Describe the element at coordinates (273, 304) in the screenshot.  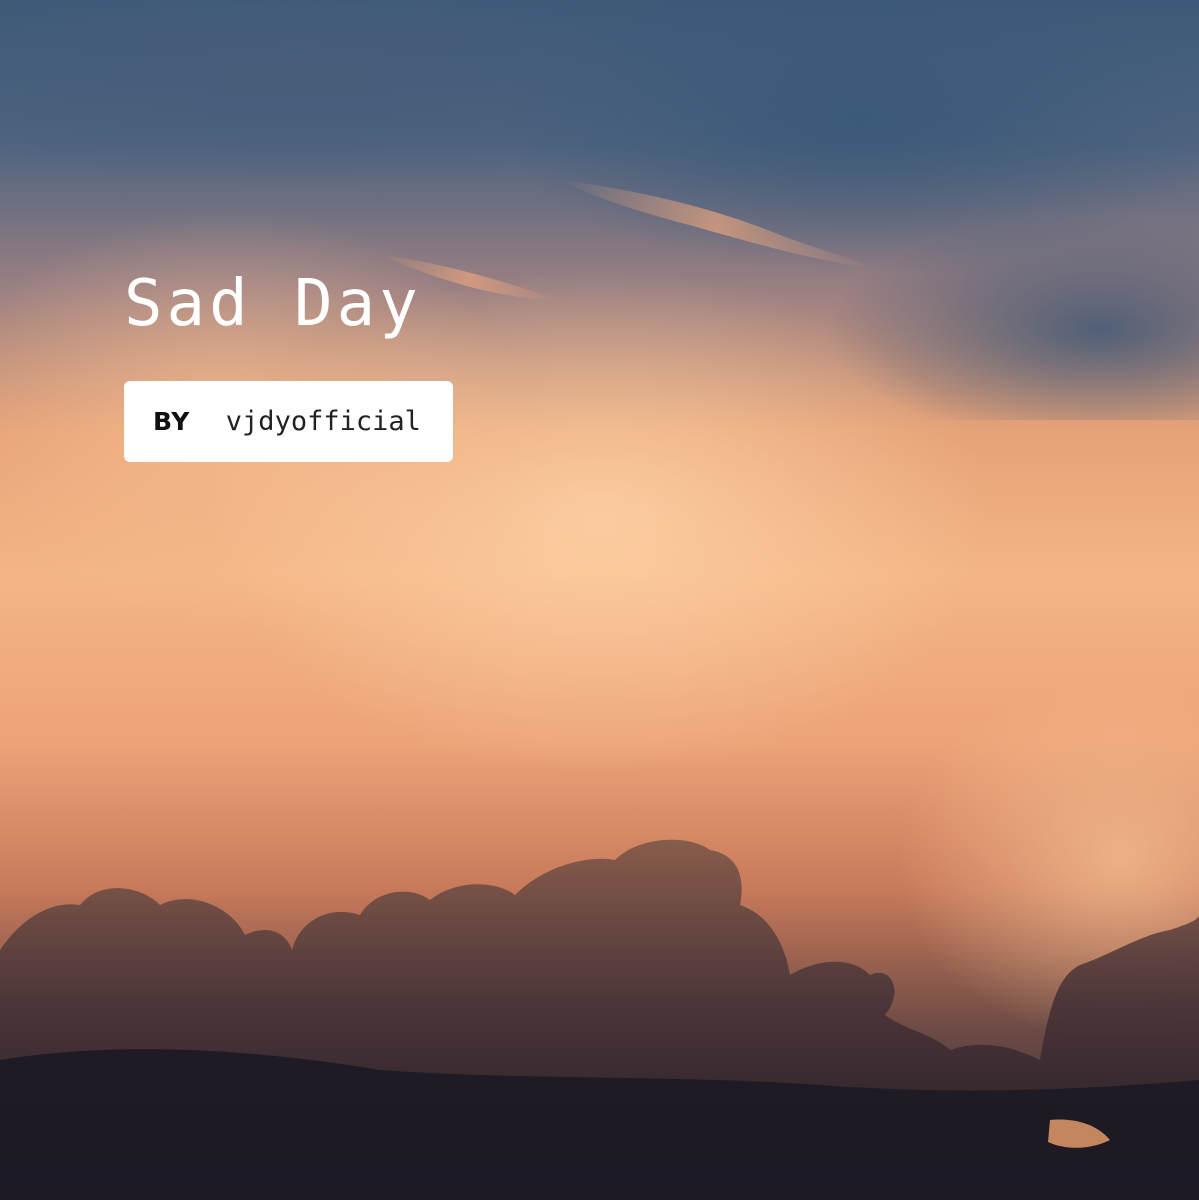
I see `song-title: Sad Day` at that location.